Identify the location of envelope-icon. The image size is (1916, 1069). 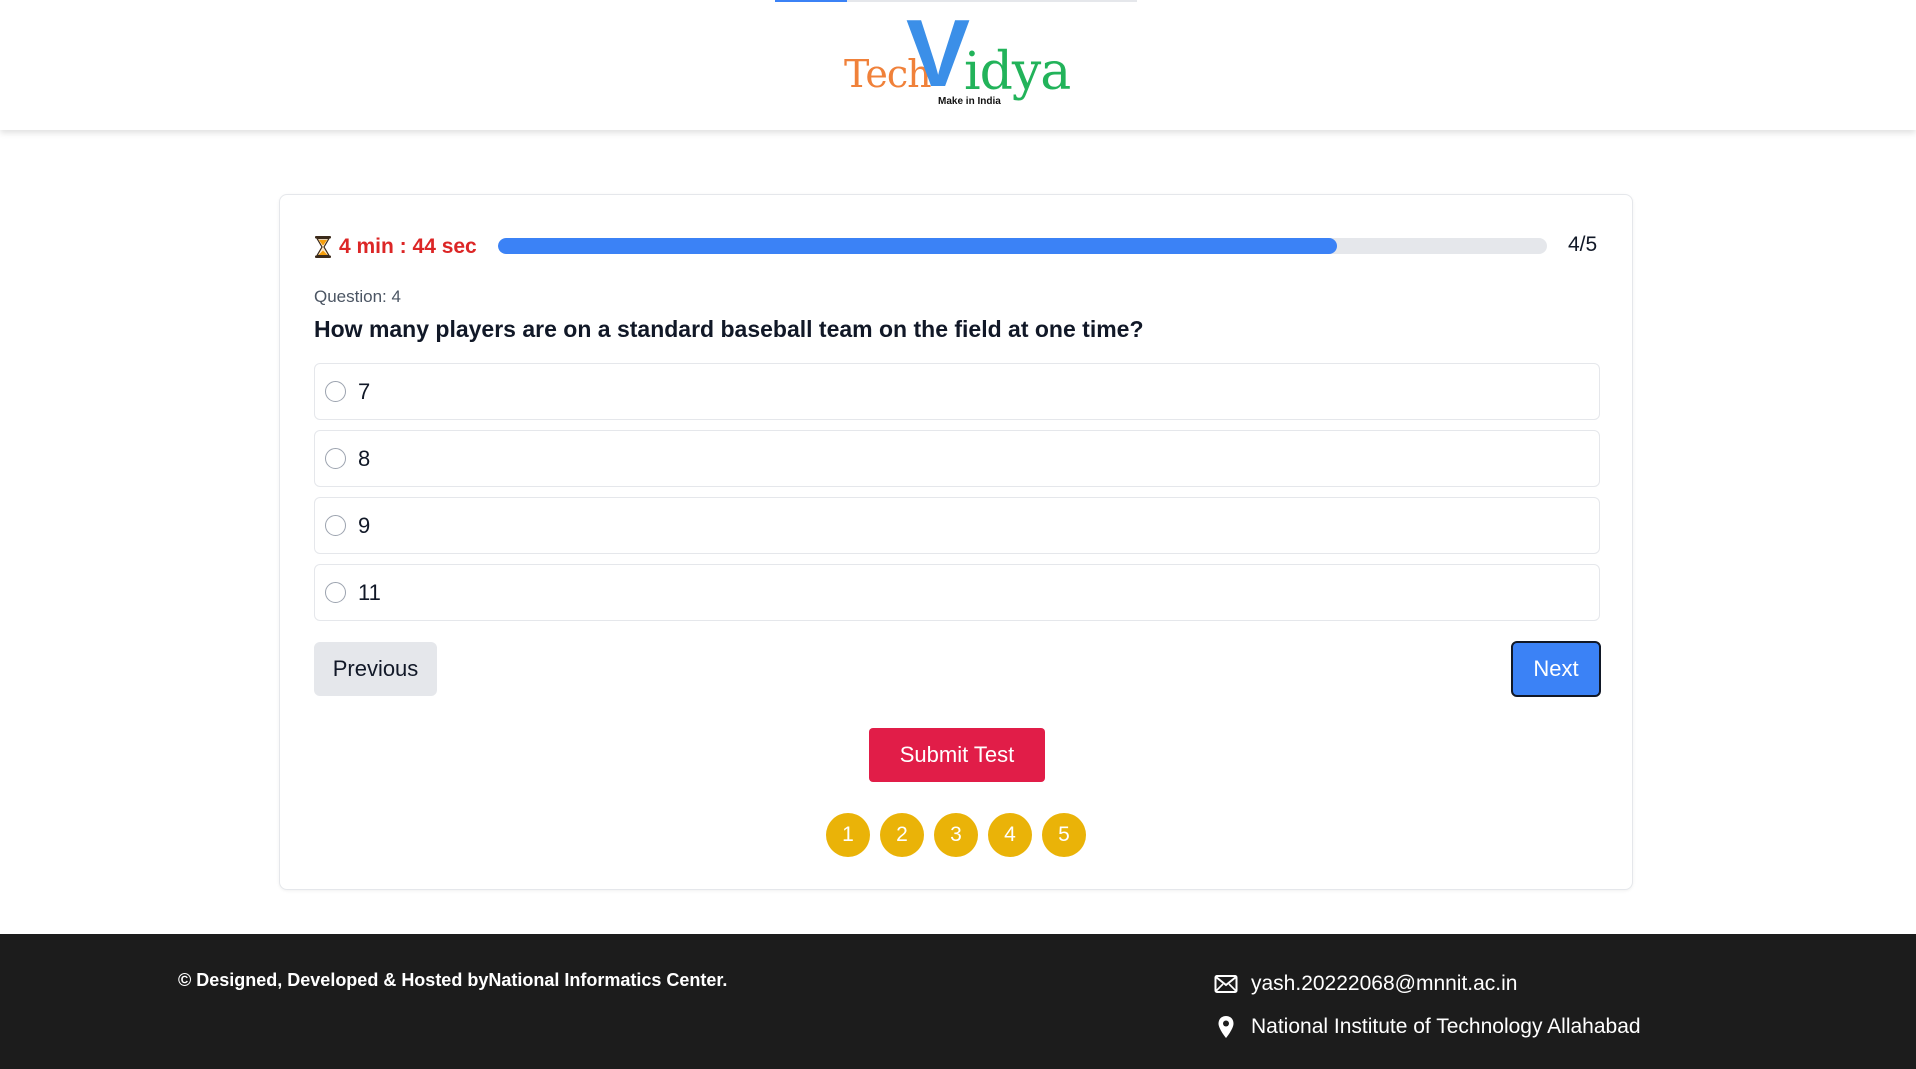
(1226, 984).